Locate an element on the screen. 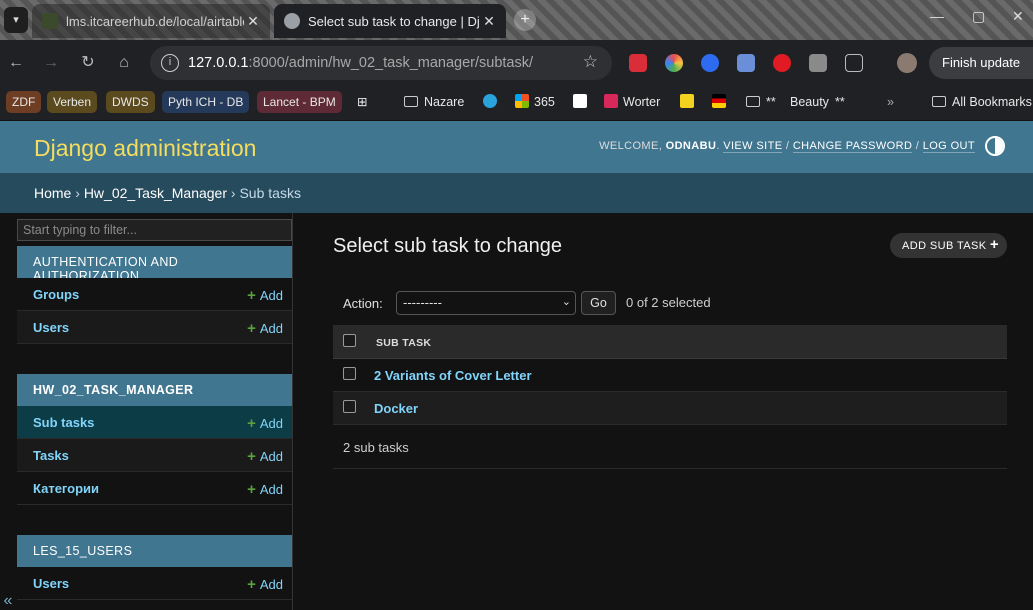  reload-icon: ↻ is located at coordinates (88, 63).